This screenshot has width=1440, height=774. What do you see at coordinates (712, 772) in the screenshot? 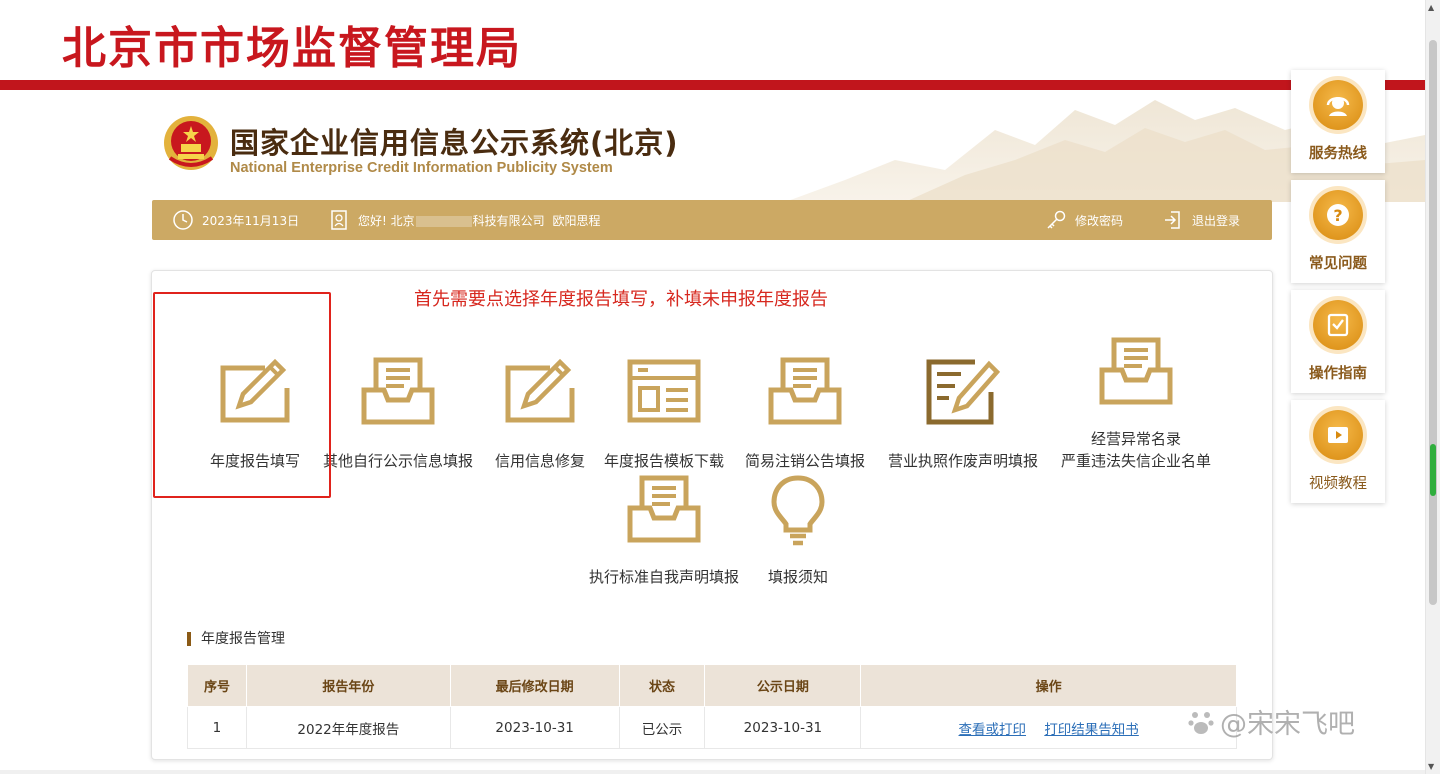
I see `bottom-edge` at bounding box center [712, 772].